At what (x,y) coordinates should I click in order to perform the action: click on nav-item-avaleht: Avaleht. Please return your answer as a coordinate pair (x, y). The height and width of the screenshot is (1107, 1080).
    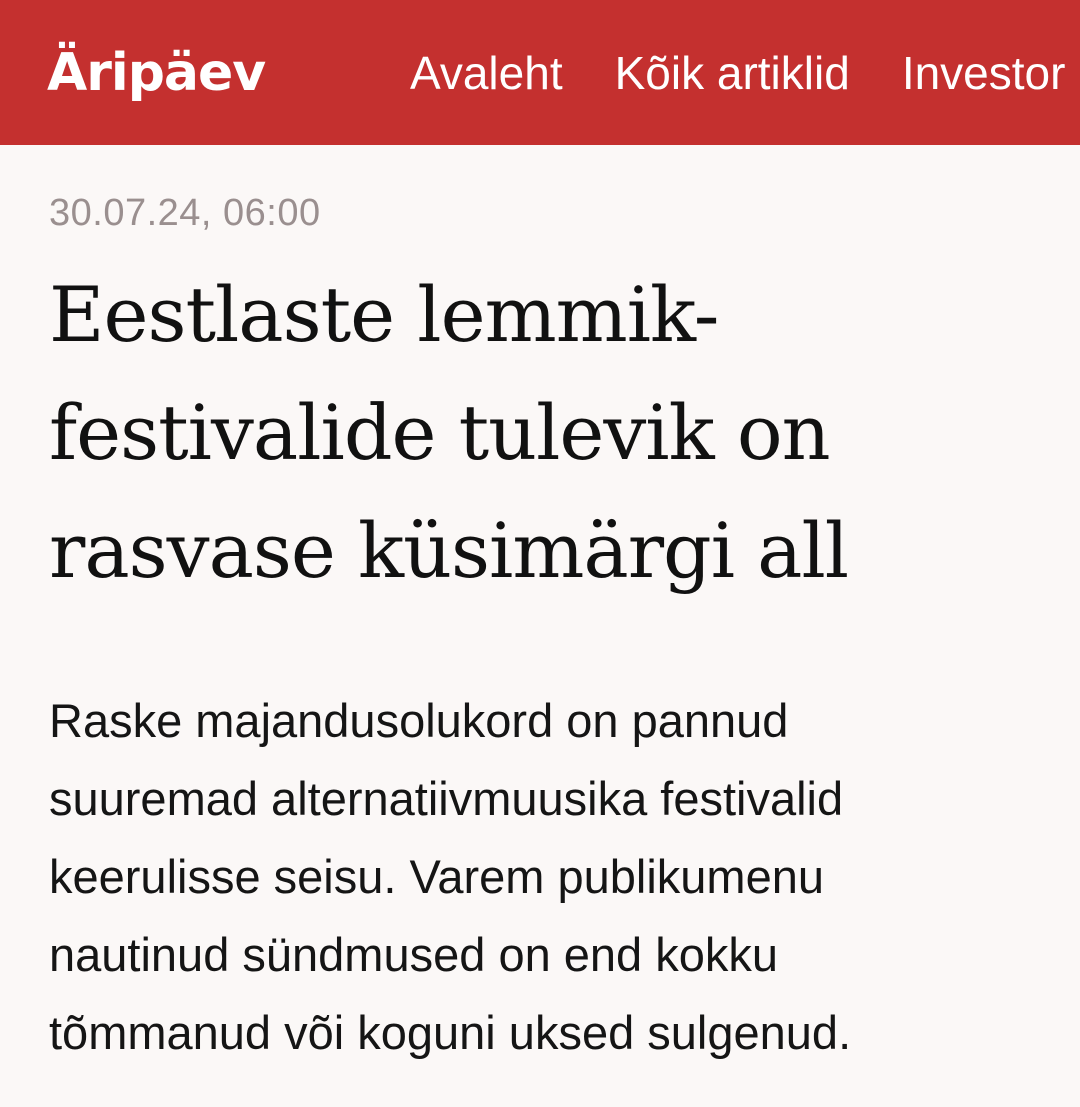
    Looking at the image, I should click on (486, 73).